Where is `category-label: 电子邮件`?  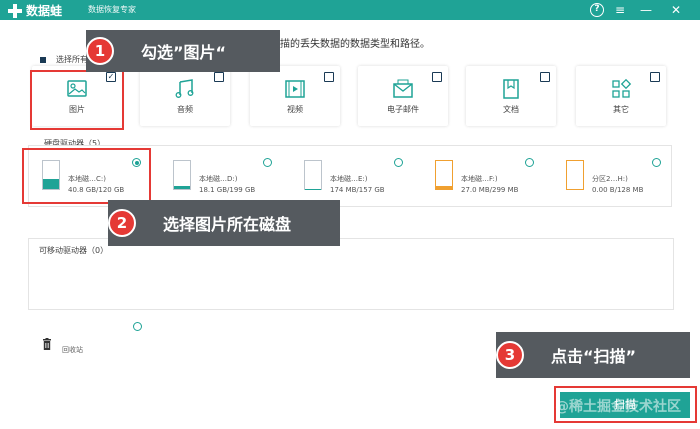 category-label: 电子邮件 is located at coordinates (403, 109).